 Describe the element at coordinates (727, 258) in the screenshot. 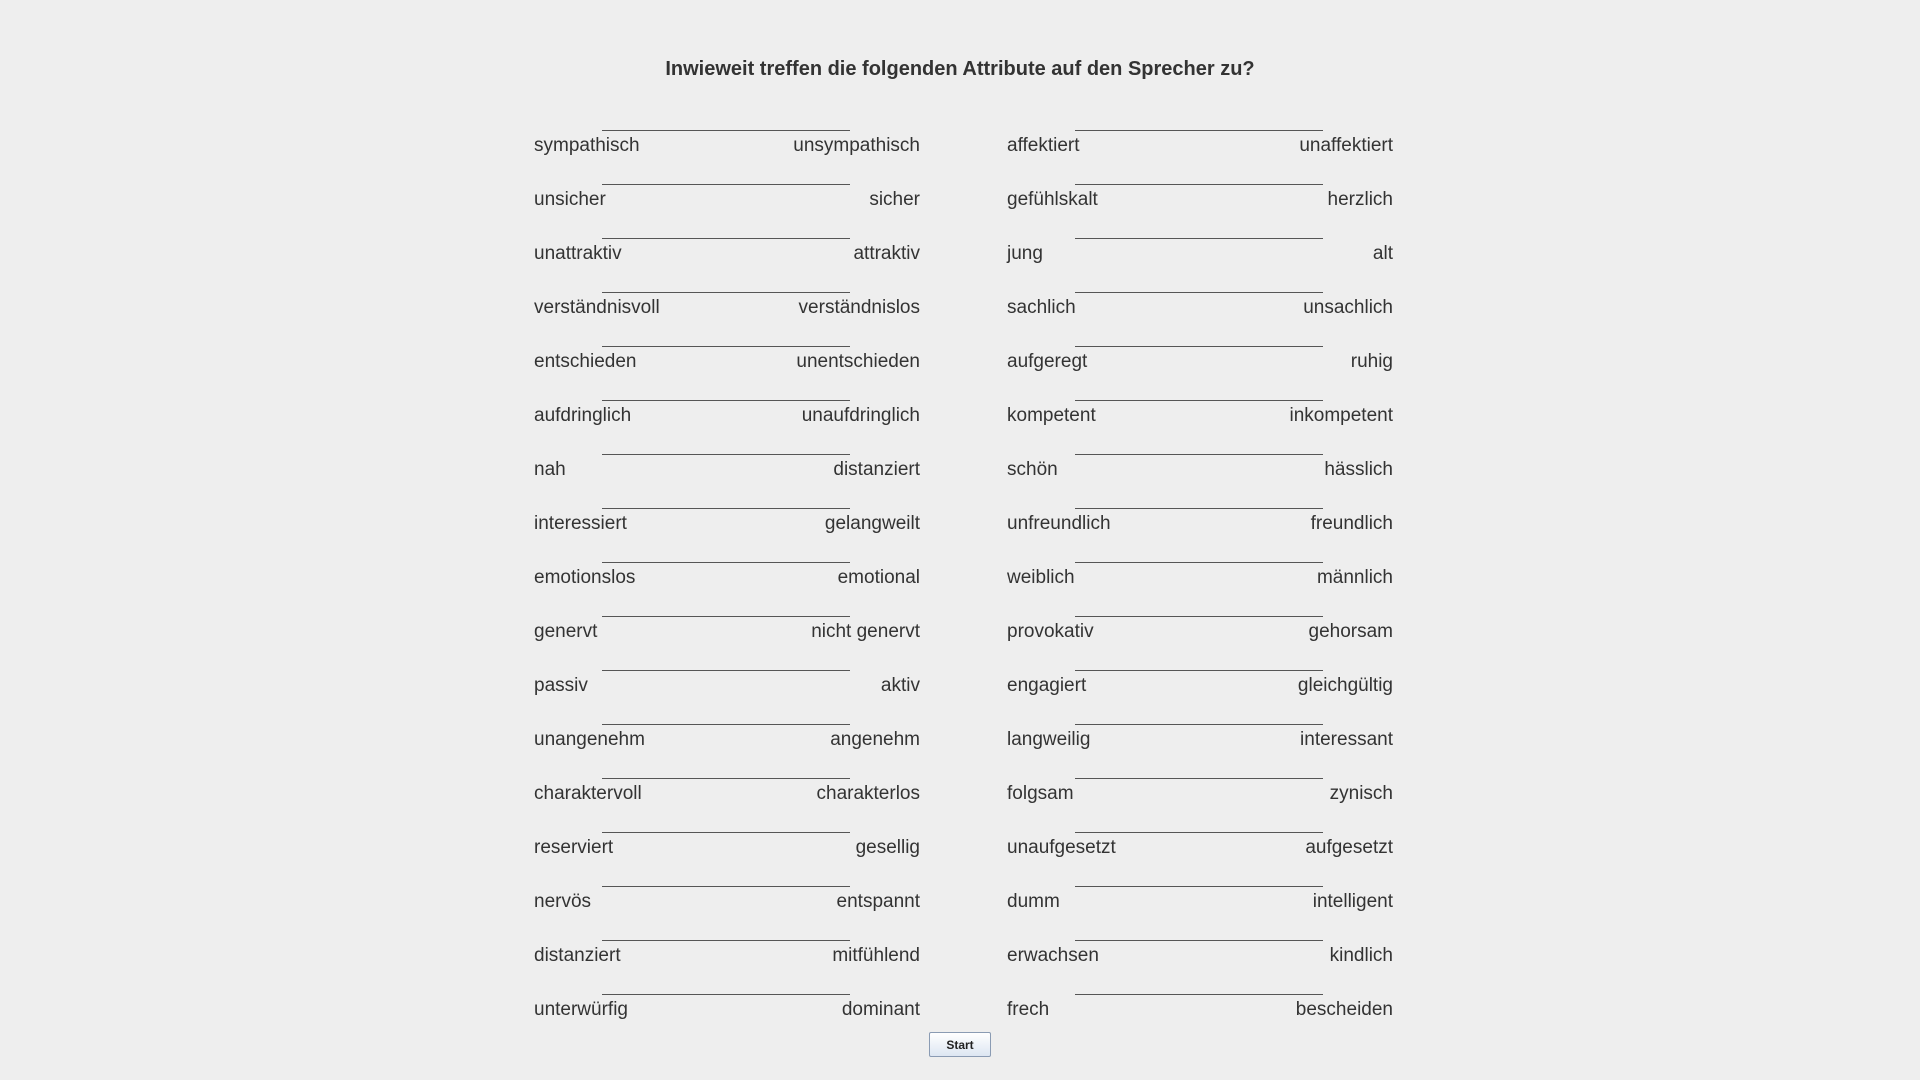

I see `left-scale-row: unattraktiv attraktiv` at that location.